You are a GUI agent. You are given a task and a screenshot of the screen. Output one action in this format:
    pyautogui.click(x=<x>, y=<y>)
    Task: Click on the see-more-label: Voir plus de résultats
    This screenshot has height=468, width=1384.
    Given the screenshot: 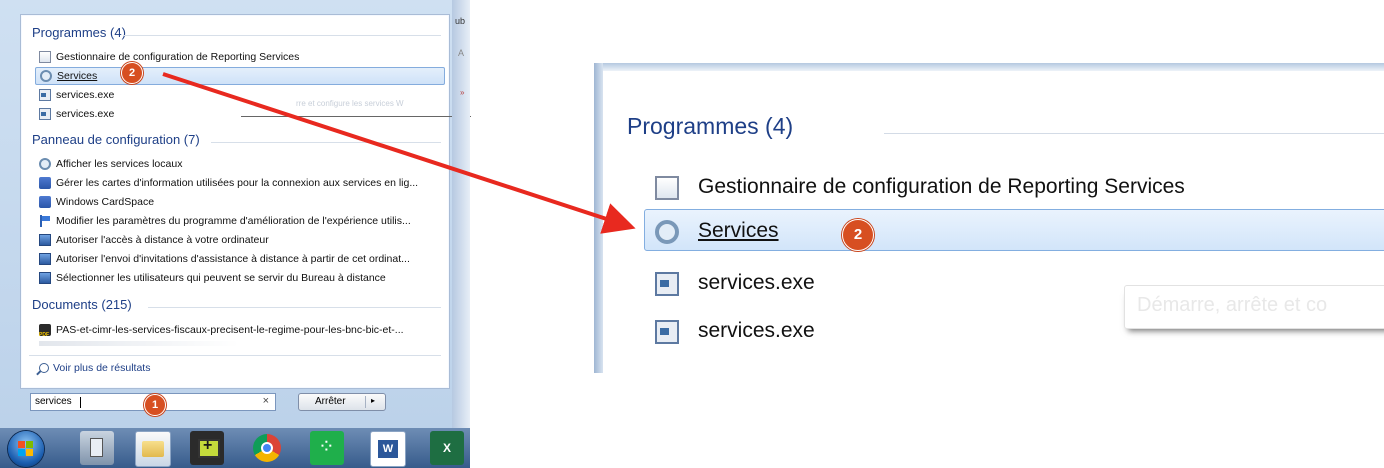 What is the action you would take?
    pyautogui.click(x=102, y=368)
    